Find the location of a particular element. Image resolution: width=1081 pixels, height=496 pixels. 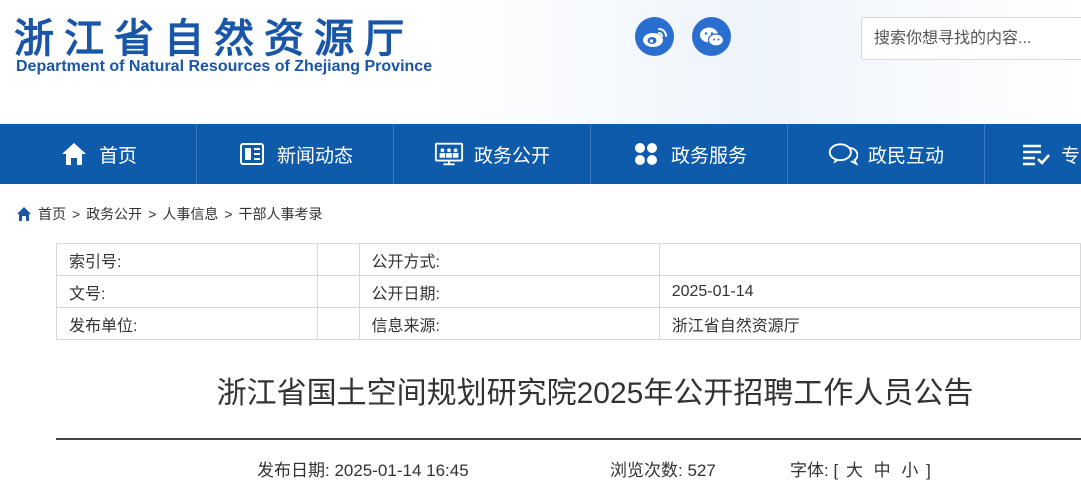

breadcrumb: 首页 > 政务公开 > 人事信息 > 干部人事考录 is located at coordinates (169, 214).